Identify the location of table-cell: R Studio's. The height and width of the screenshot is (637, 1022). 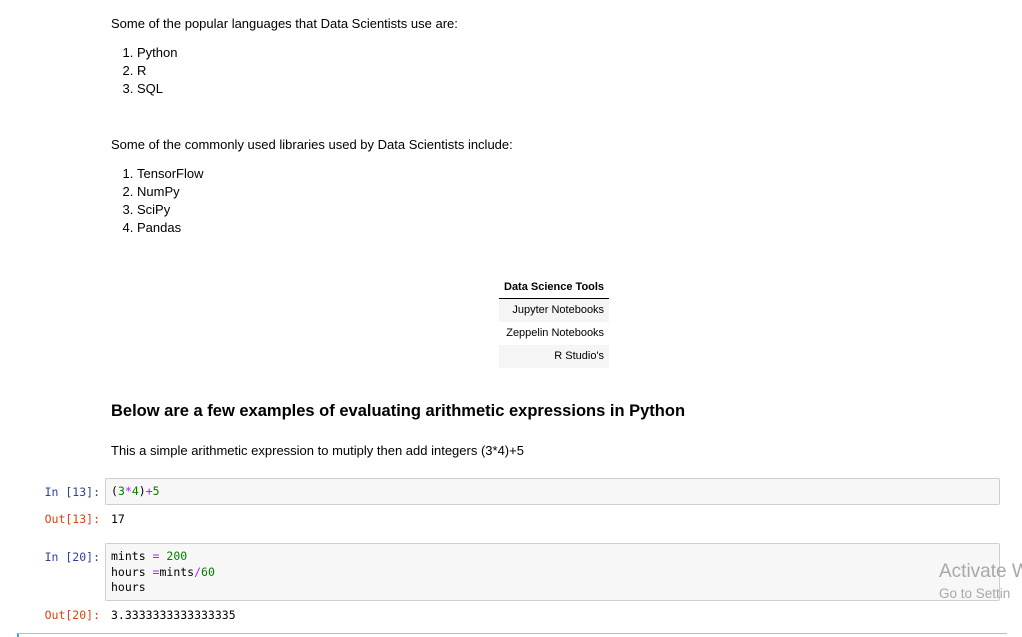
(554, 356).